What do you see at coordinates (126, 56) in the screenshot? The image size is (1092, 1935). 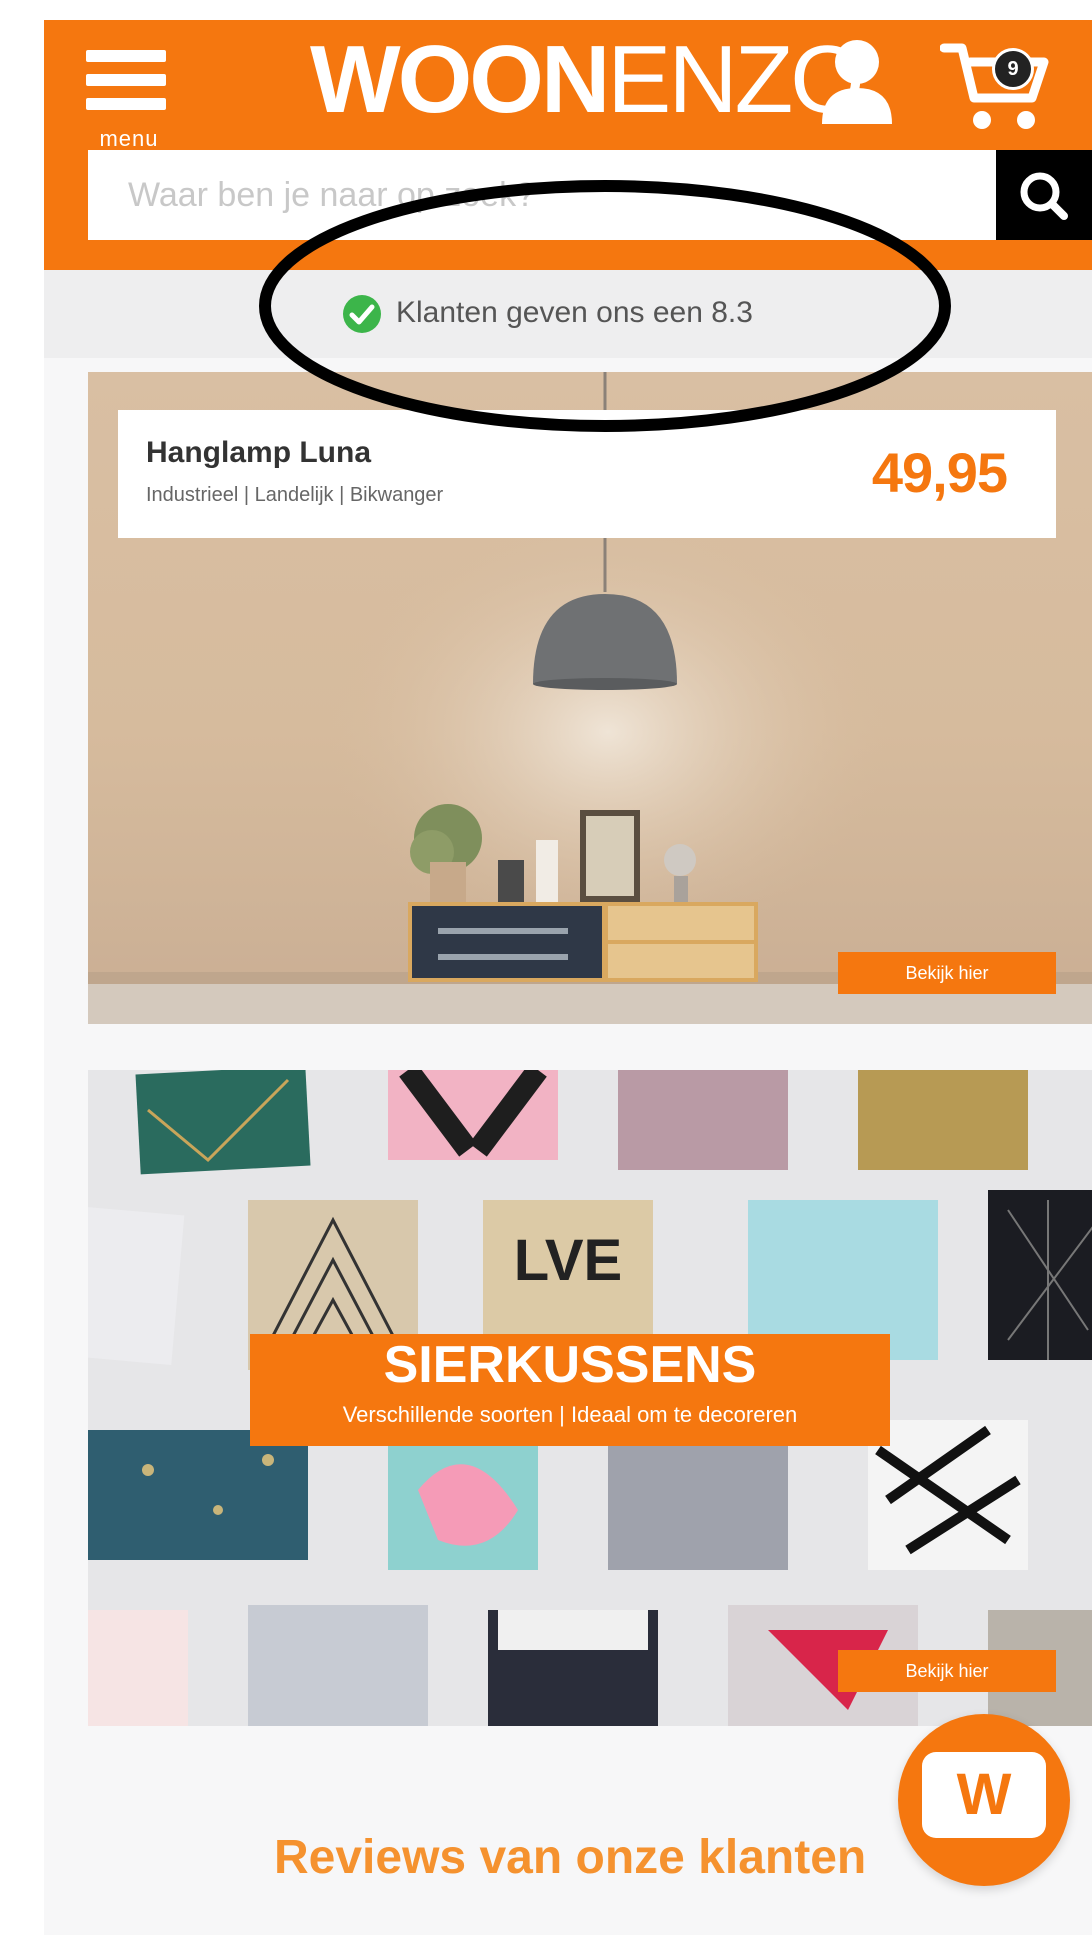 I see `hamburger-icon` at bounding box center [126, 56].